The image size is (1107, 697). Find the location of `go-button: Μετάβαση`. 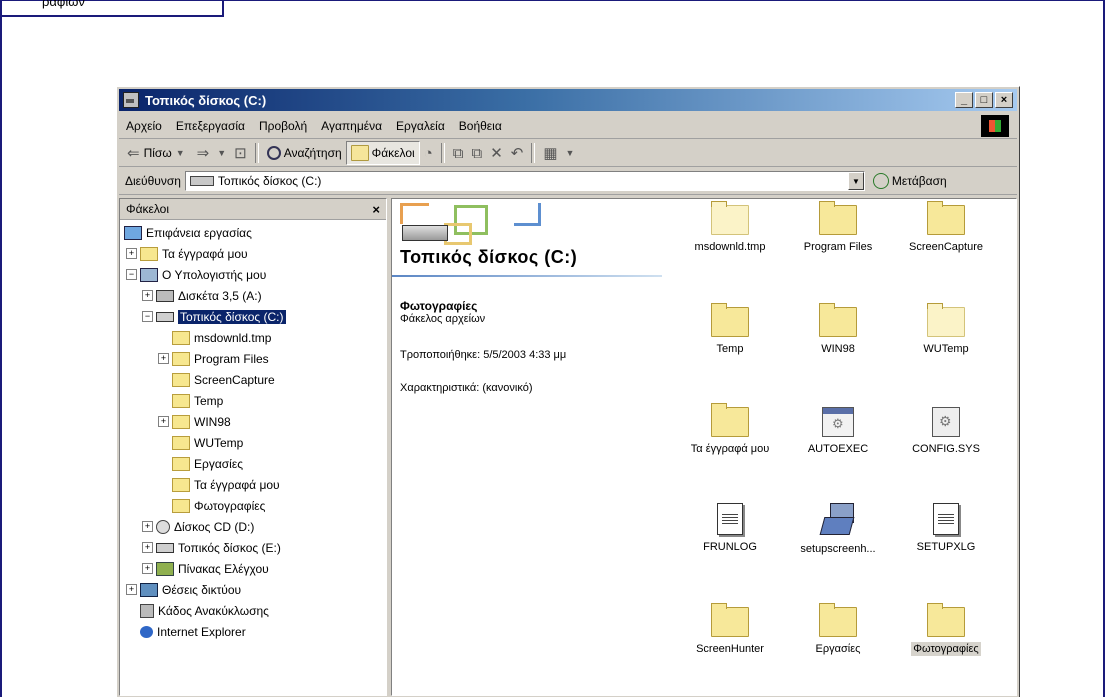

go-button: Μετάβαση is located at coordinates (909, 181).